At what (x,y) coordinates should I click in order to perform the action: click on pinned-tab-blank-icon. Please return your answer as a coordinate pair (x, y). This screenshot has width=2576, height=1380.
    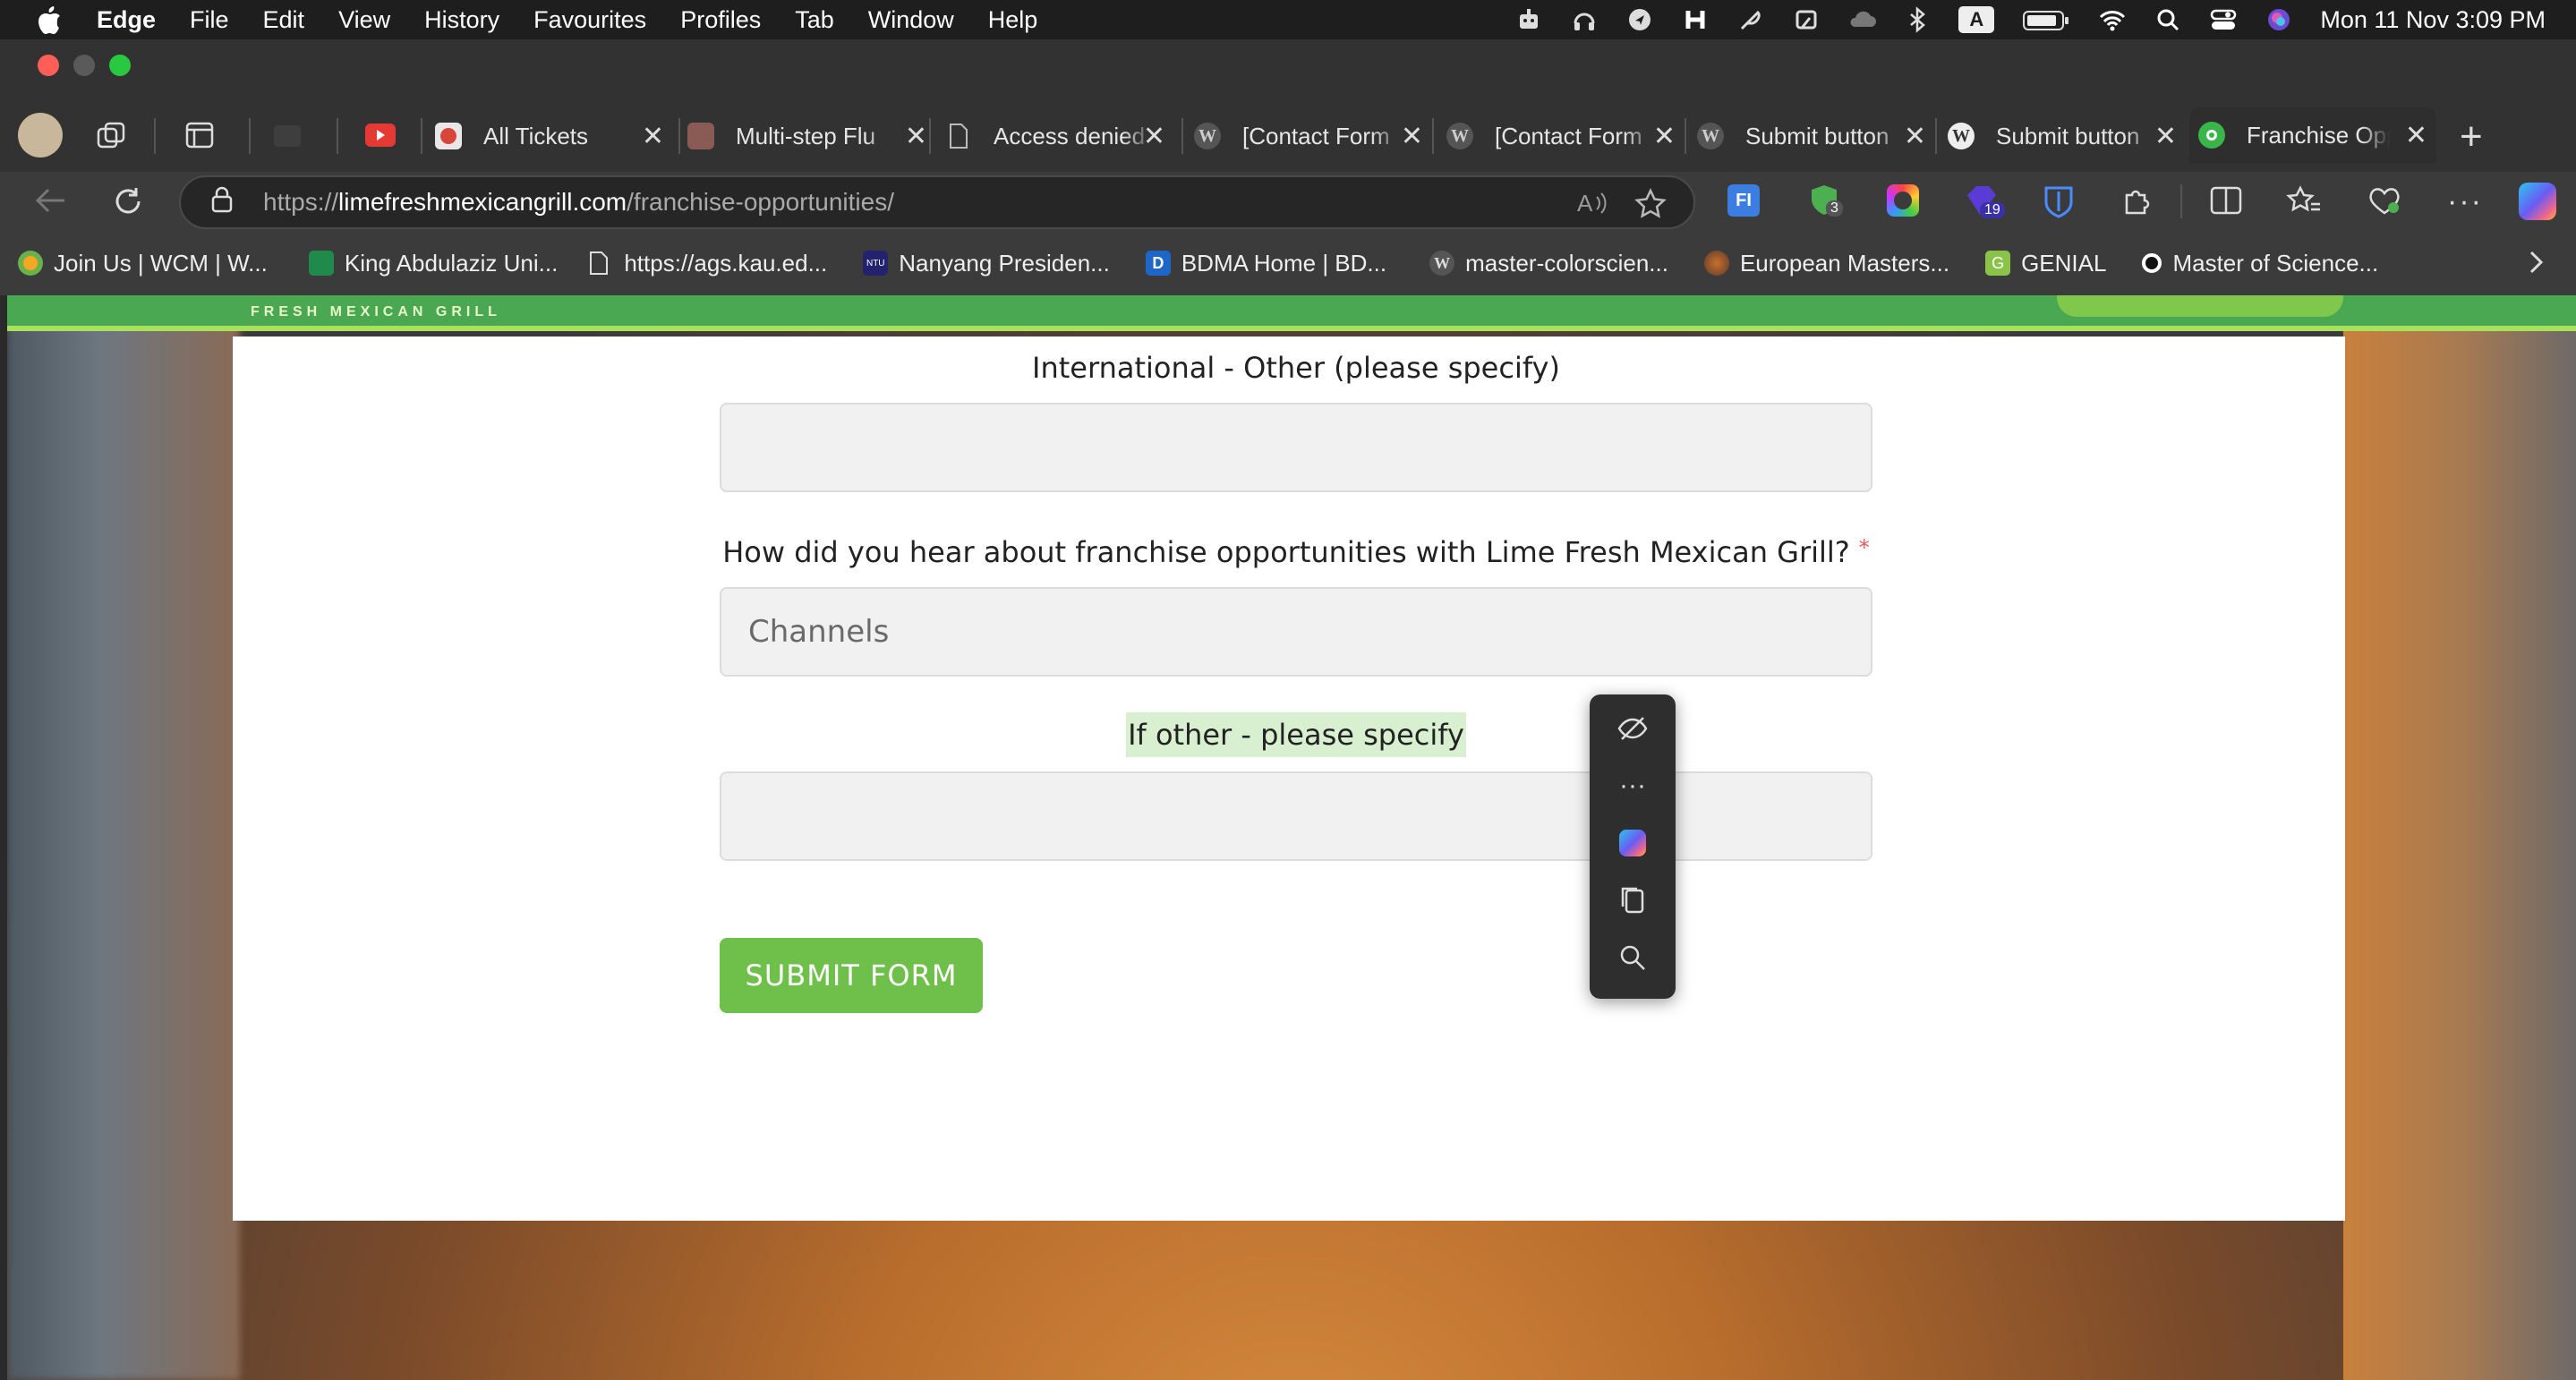
    Looking at the image, I should click on (287, 136).